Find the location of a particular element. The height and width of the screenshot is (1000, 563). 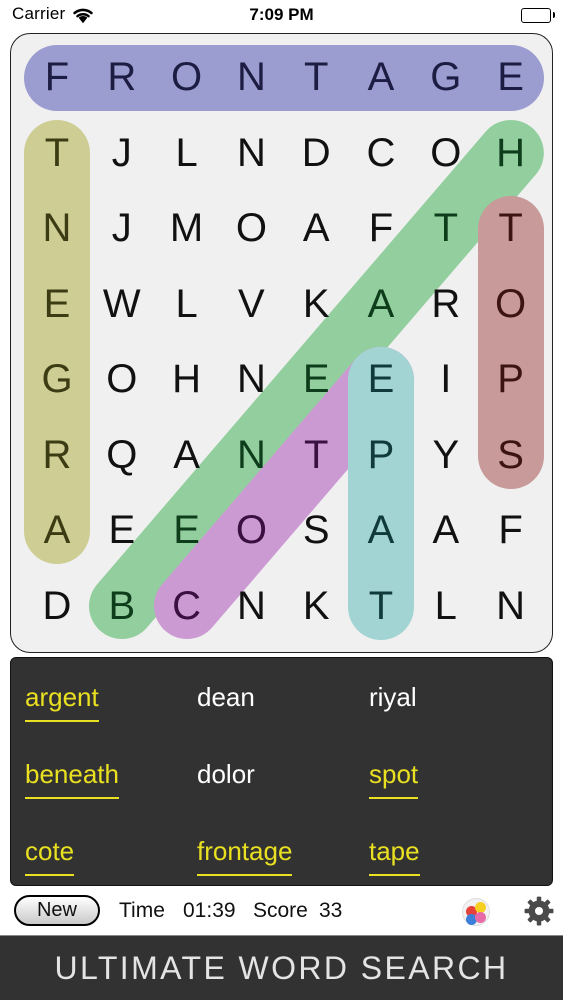

word-list-item: dolor is located at coordinates (226, 774).